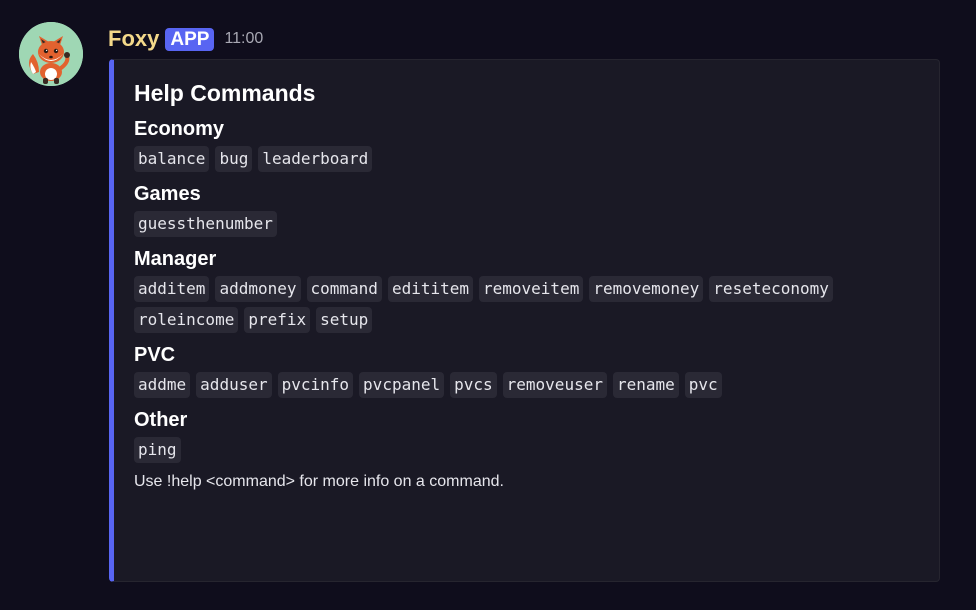 The height and width of the screenshot is (610, 976). I want to click on field-games: Games guessthenumber, so click(536, 208).